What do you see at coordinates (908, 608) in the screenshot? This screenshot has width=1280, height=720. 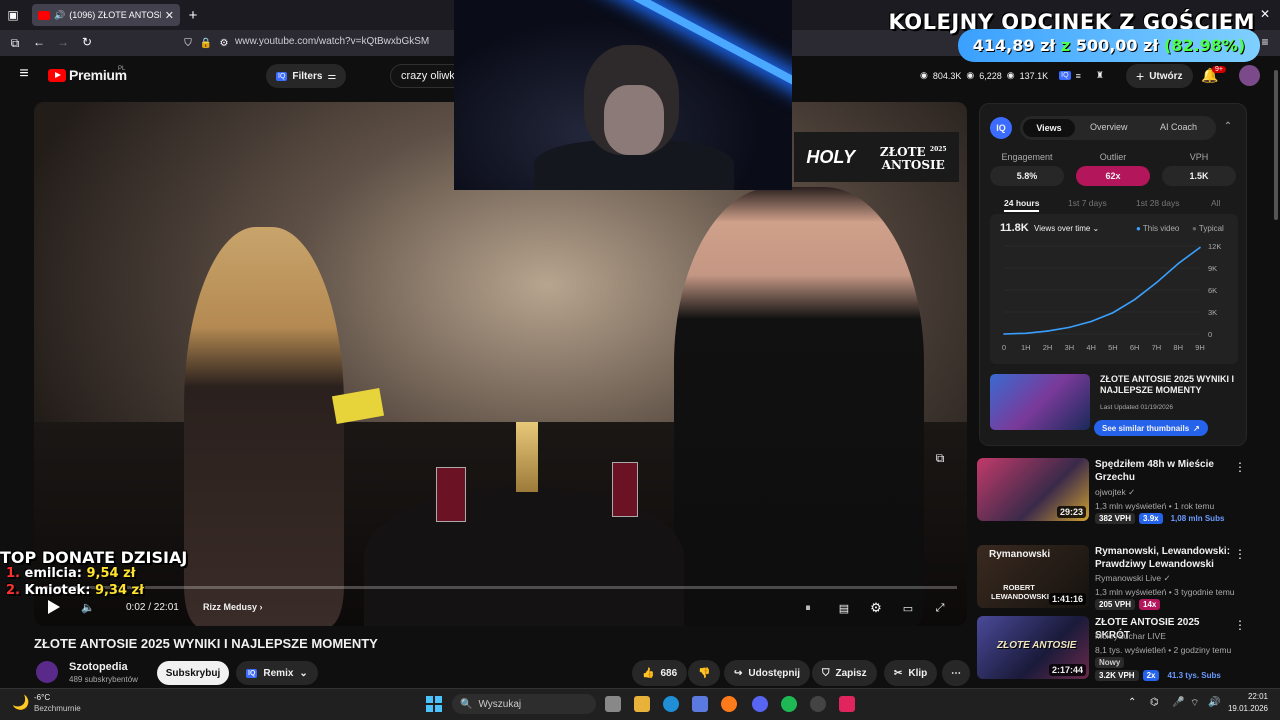 I see `theater-mode-icon: ▭` at bounding box center [908, 608].